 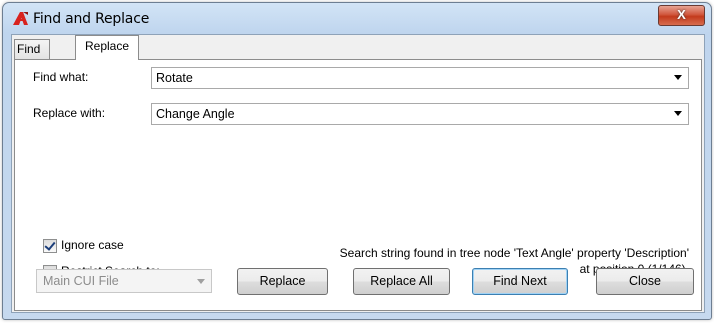 I want to click on replace-all-button: Replace All, so click(x=401, y=281).